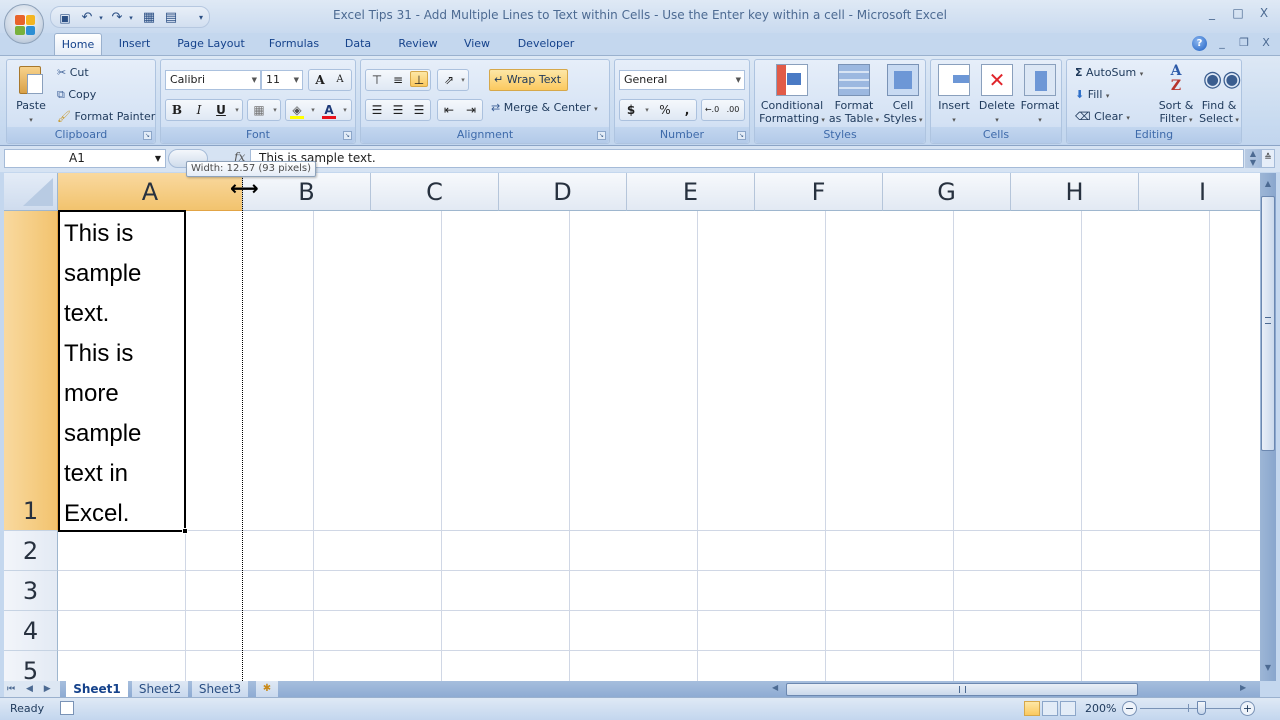 The height and width of the screenshot is (720, 1280). I want to click on tab-home: Home, so click(78, 44).